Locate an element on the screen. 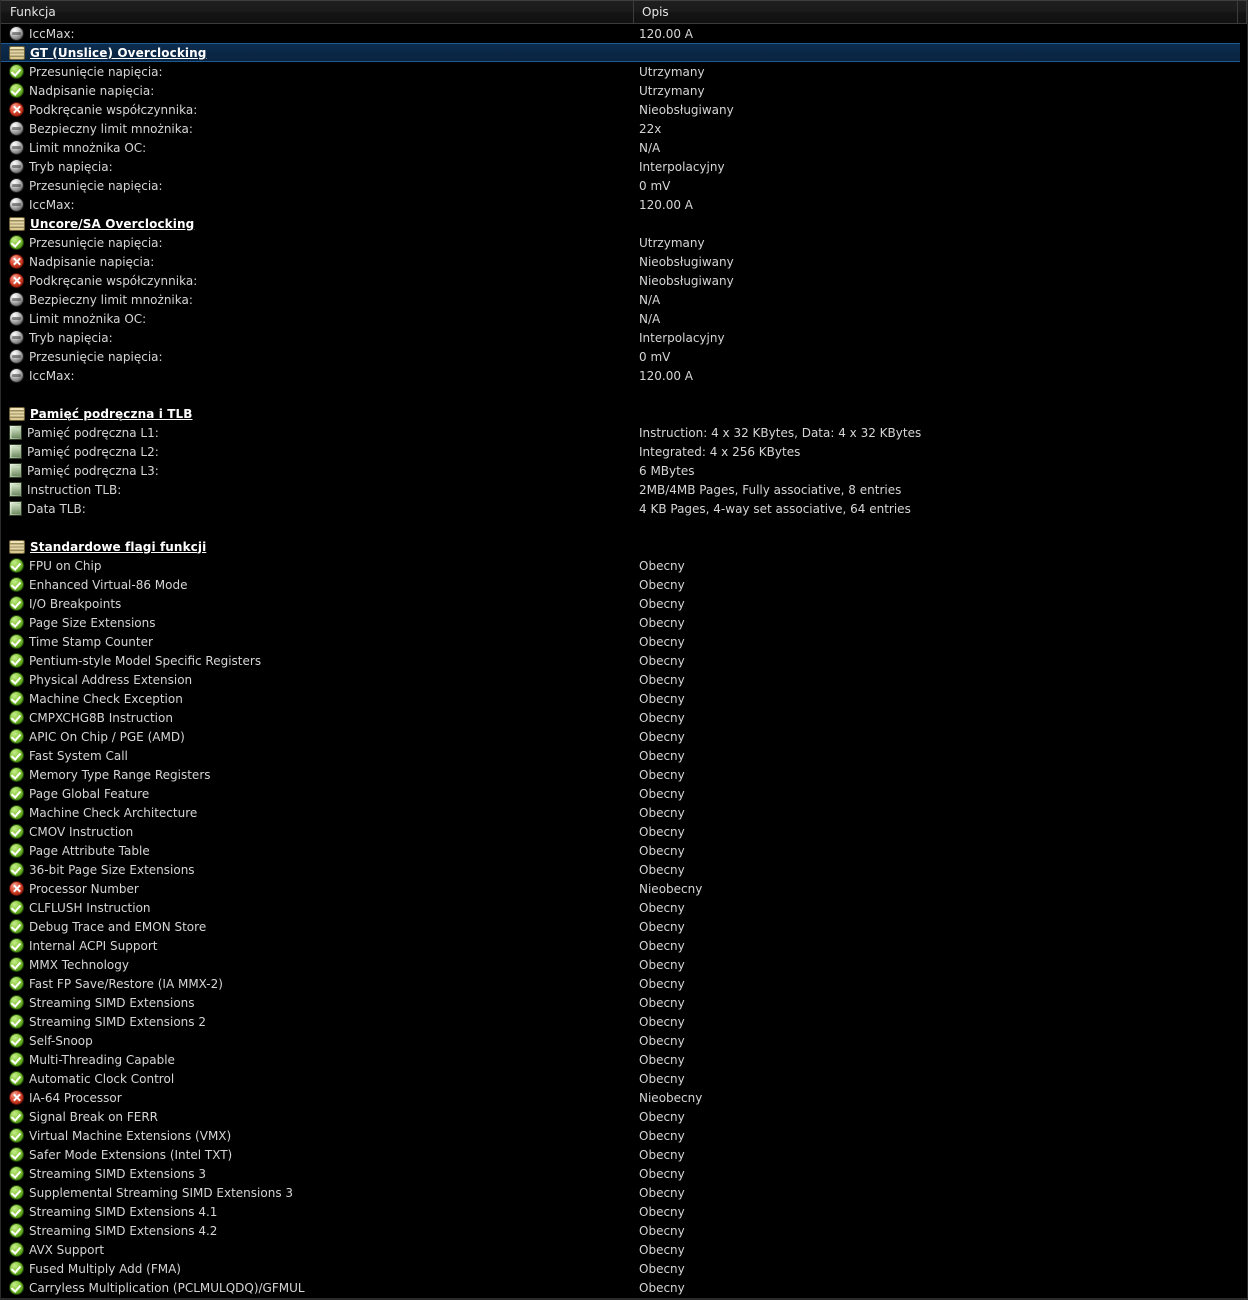 The width and height of the screenshot is (1248, 1300). feature-name-cell: Machine Check Exception is located at coordinates (317, 699).